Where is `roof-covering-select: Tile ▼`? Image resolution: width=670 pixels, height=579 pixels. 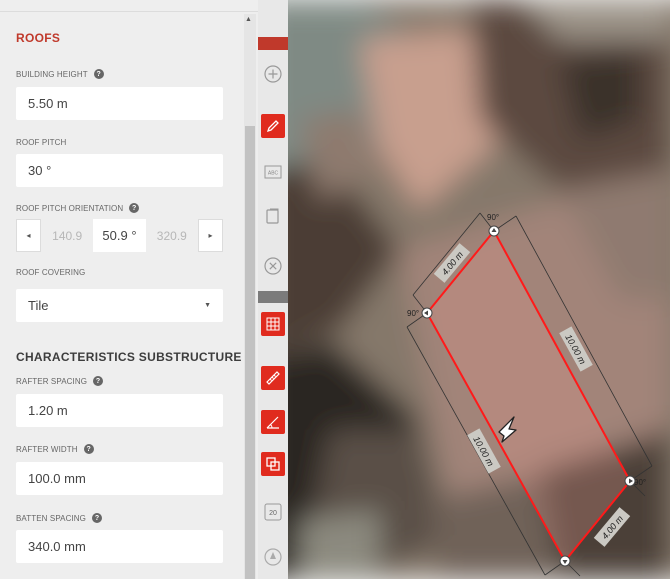 roof-covering-select: Tile ▼ is located at coordinates (119, 305).